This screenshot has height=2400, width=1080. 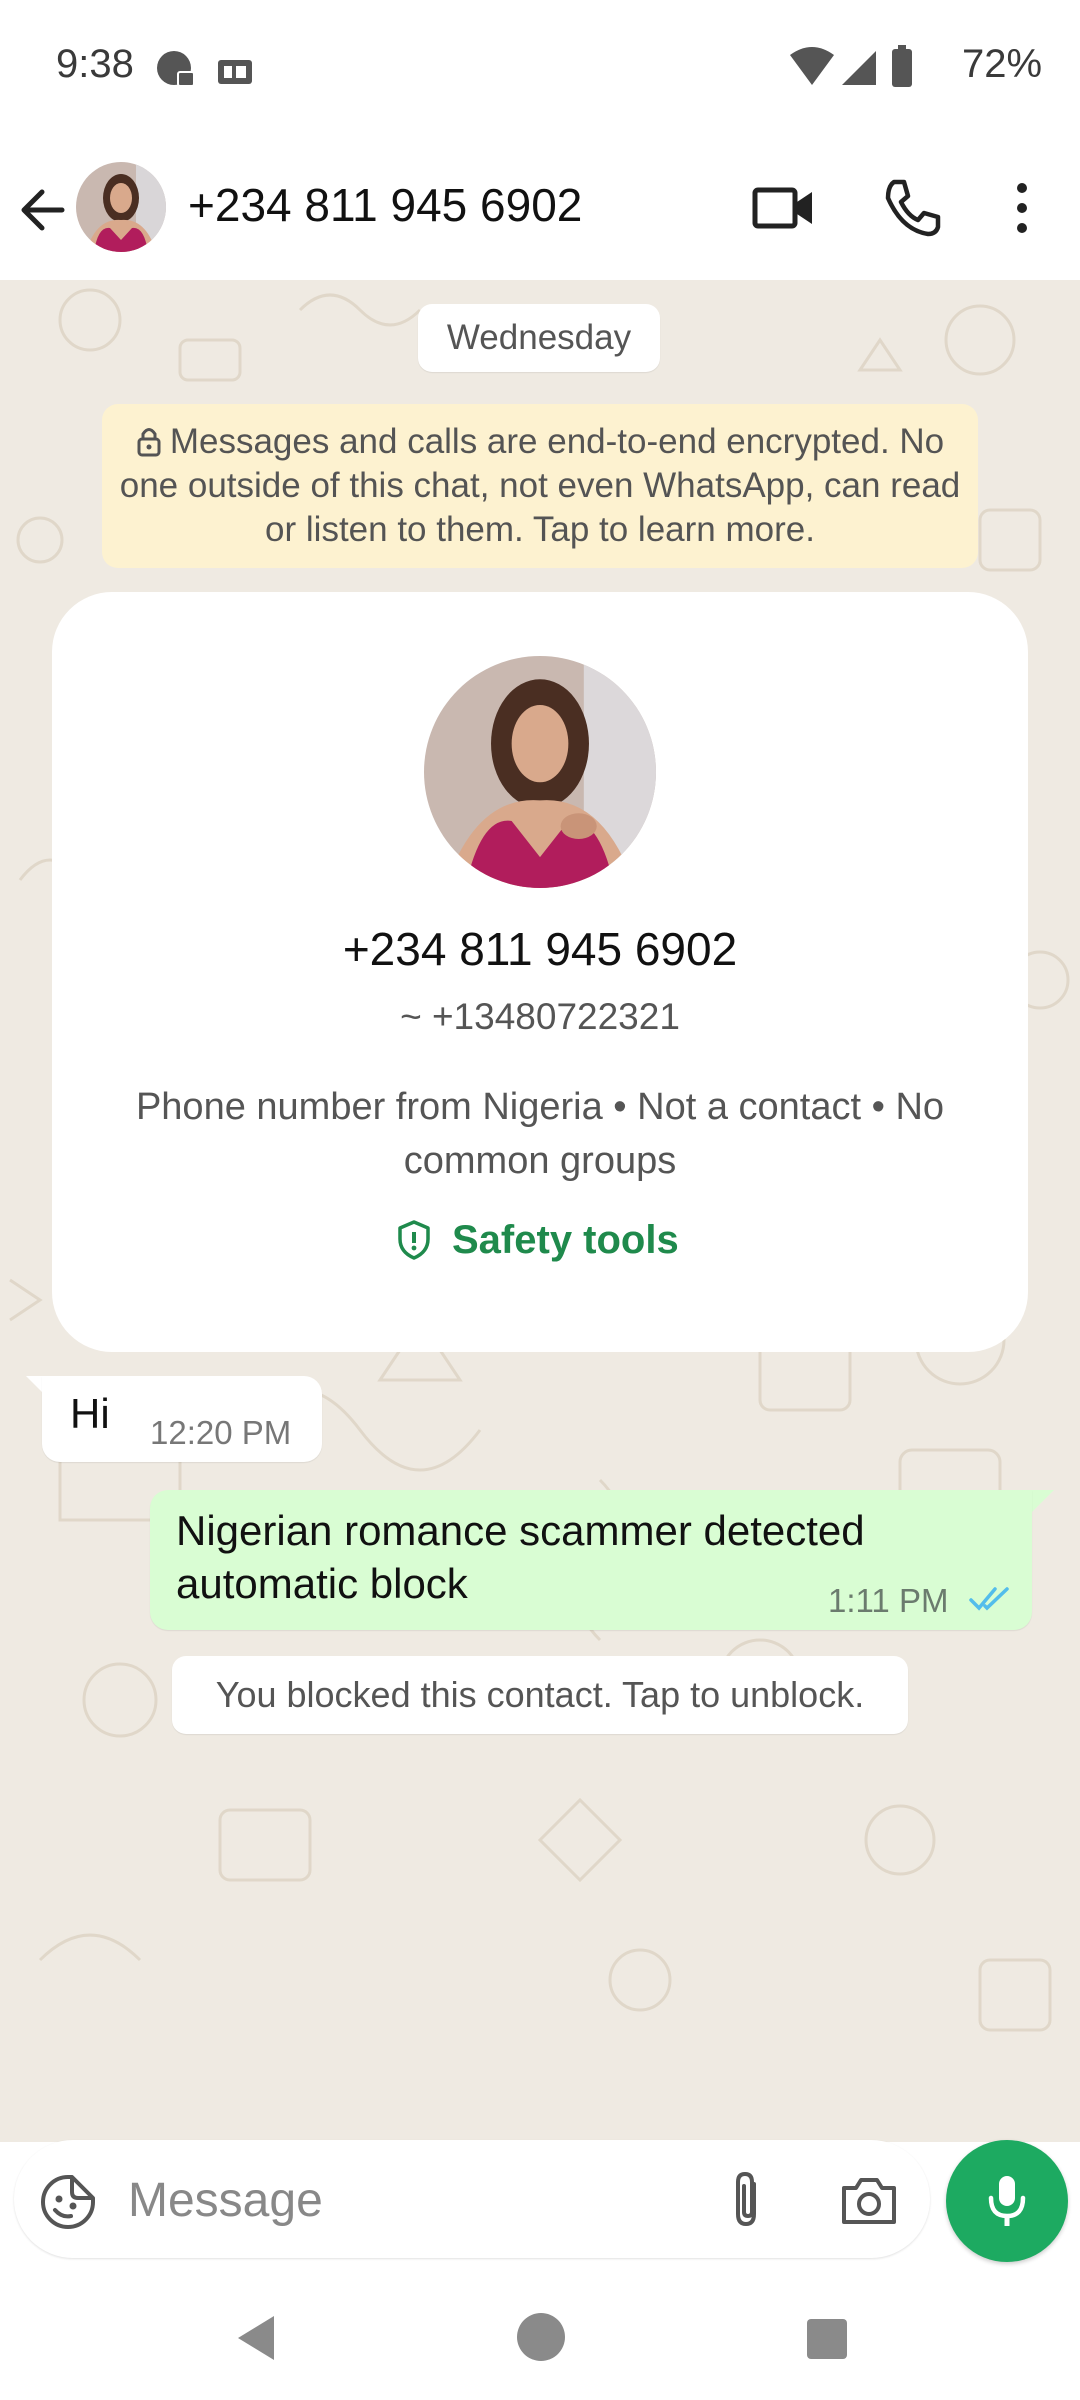 What do you see at coordinates (565, 1239) in the screenshot?
I see `safety-tools-label: Safety tools` at bounding box center [565, 1239].